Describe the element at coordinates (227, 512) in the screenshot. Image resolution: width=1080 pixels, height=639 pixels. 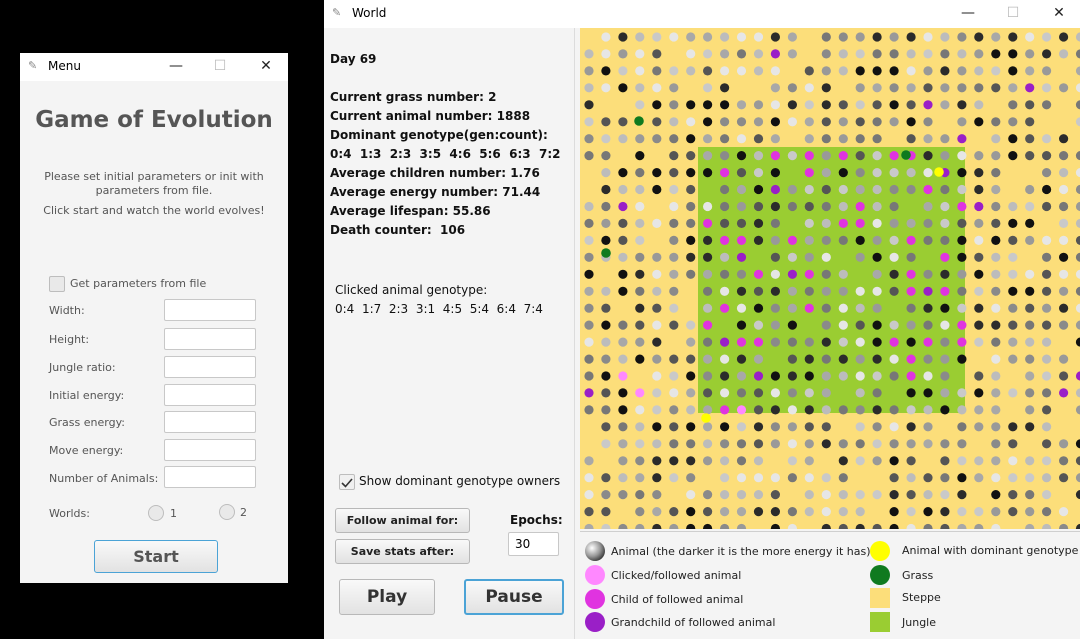
I see `world-2-radio` at that location.